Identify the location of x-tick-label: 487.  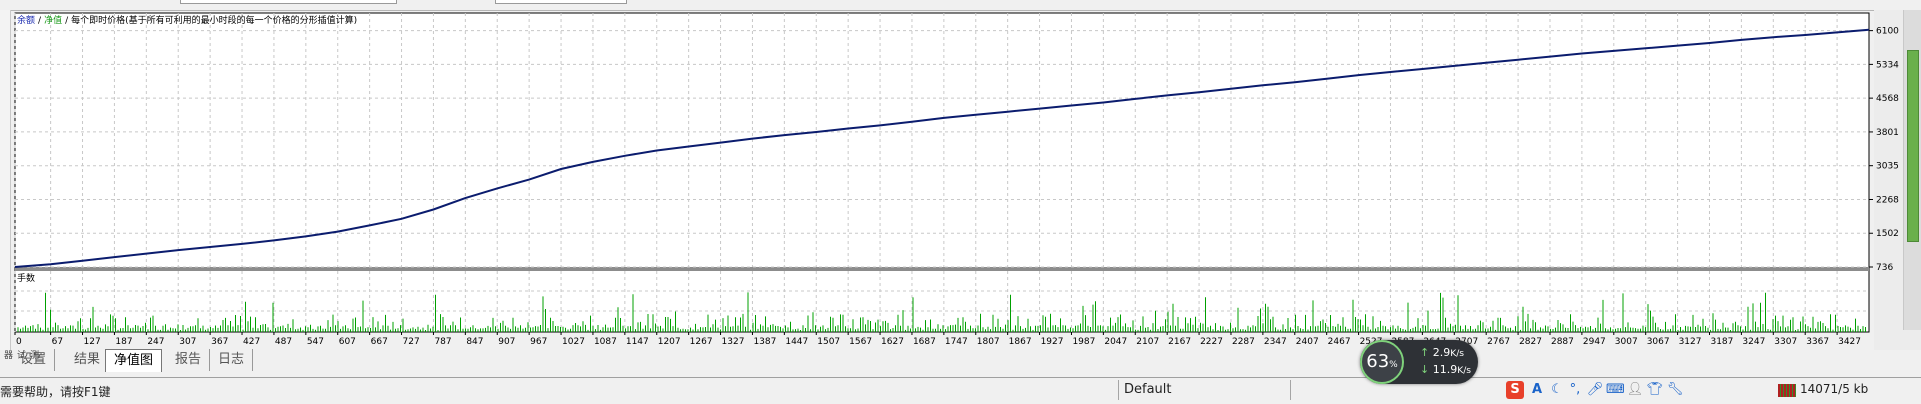
(283, 342).